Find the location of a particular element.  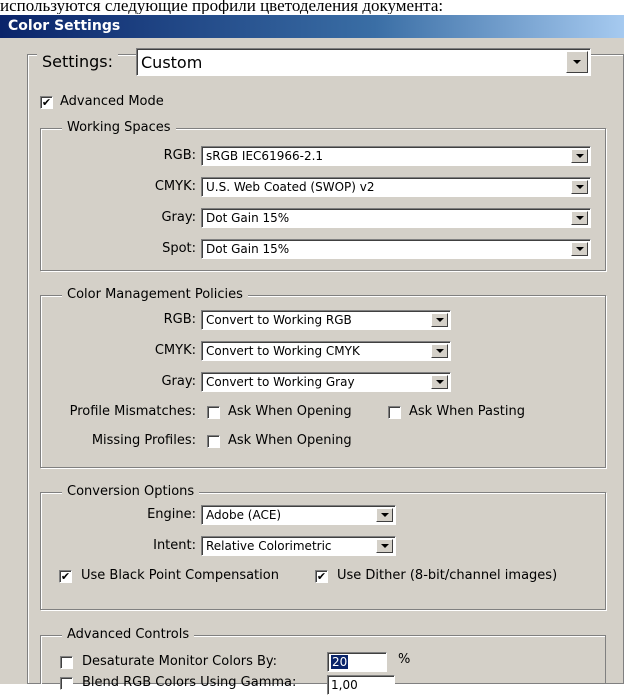

ws-cmyk-value: U.S. Web Coated (SWOP) v2 is located at coordinates (290, 187).